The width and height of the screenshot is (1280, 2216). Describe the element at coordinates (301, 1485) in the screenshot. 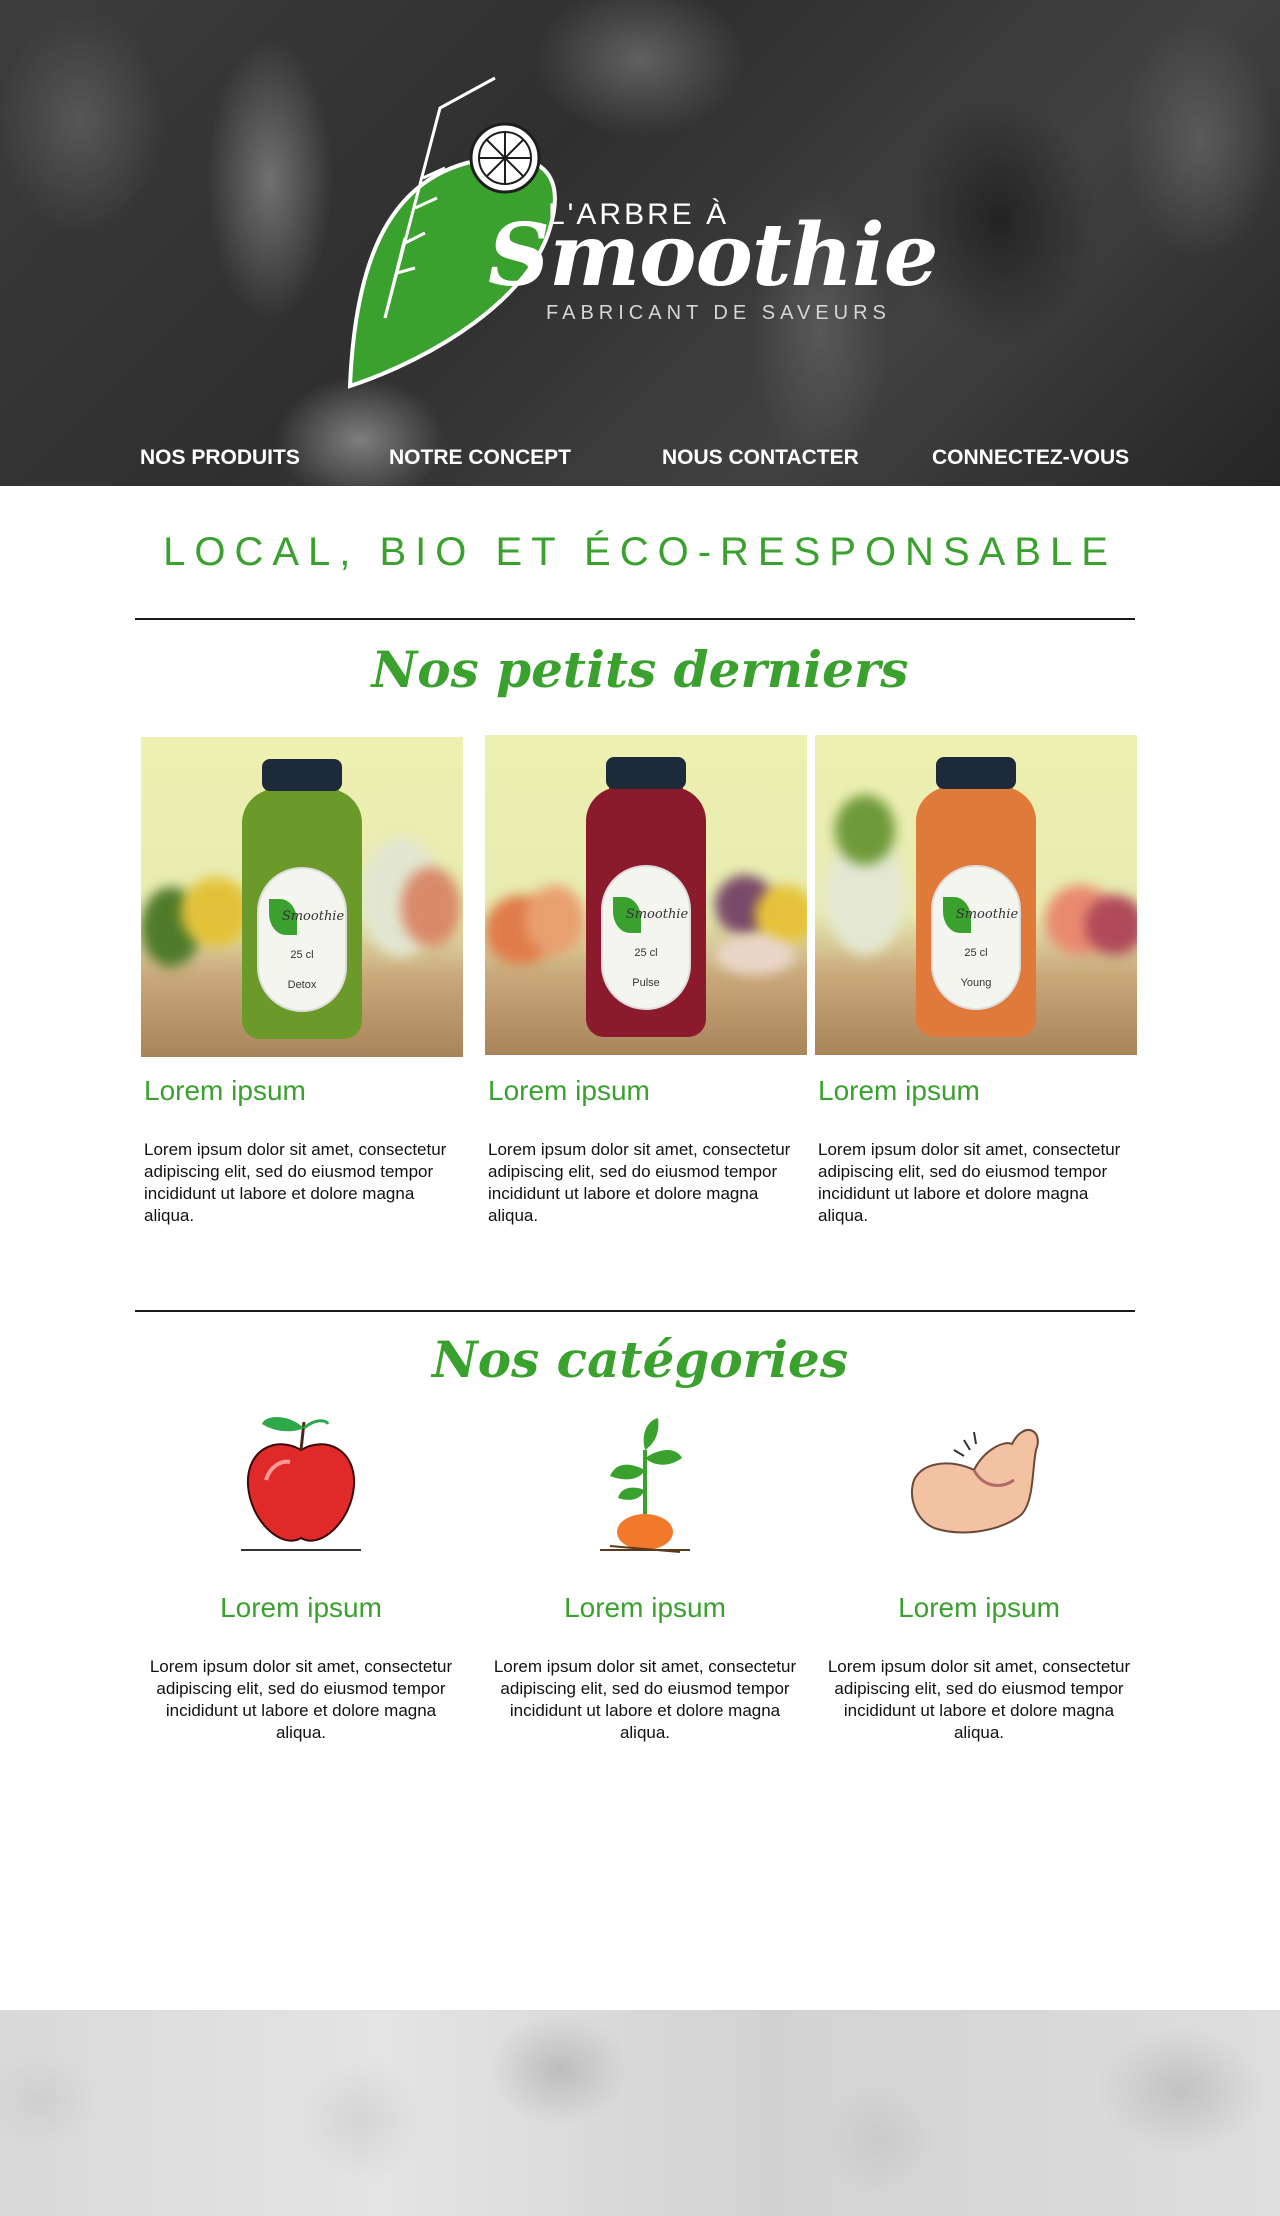

I see `apple-icon` at that location.